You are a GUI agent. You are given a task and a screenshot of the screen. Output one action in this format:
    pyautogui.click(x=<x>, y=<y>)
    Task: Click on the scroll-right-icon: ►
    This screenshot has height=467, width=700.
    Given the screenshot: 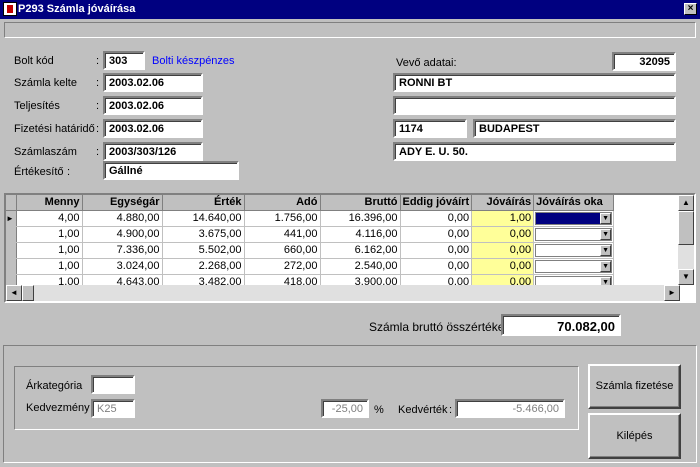 What is the action you would take?
    pyautogui.click(x=672, y=293)
    